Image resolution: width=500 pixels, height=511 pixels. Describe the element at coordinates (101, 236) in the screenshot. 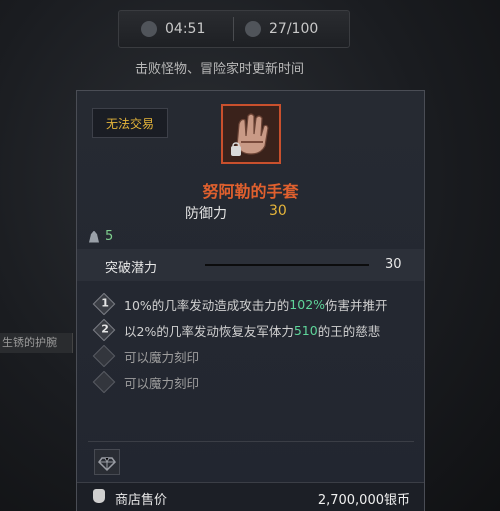

I see `item-level: 5` at that location.